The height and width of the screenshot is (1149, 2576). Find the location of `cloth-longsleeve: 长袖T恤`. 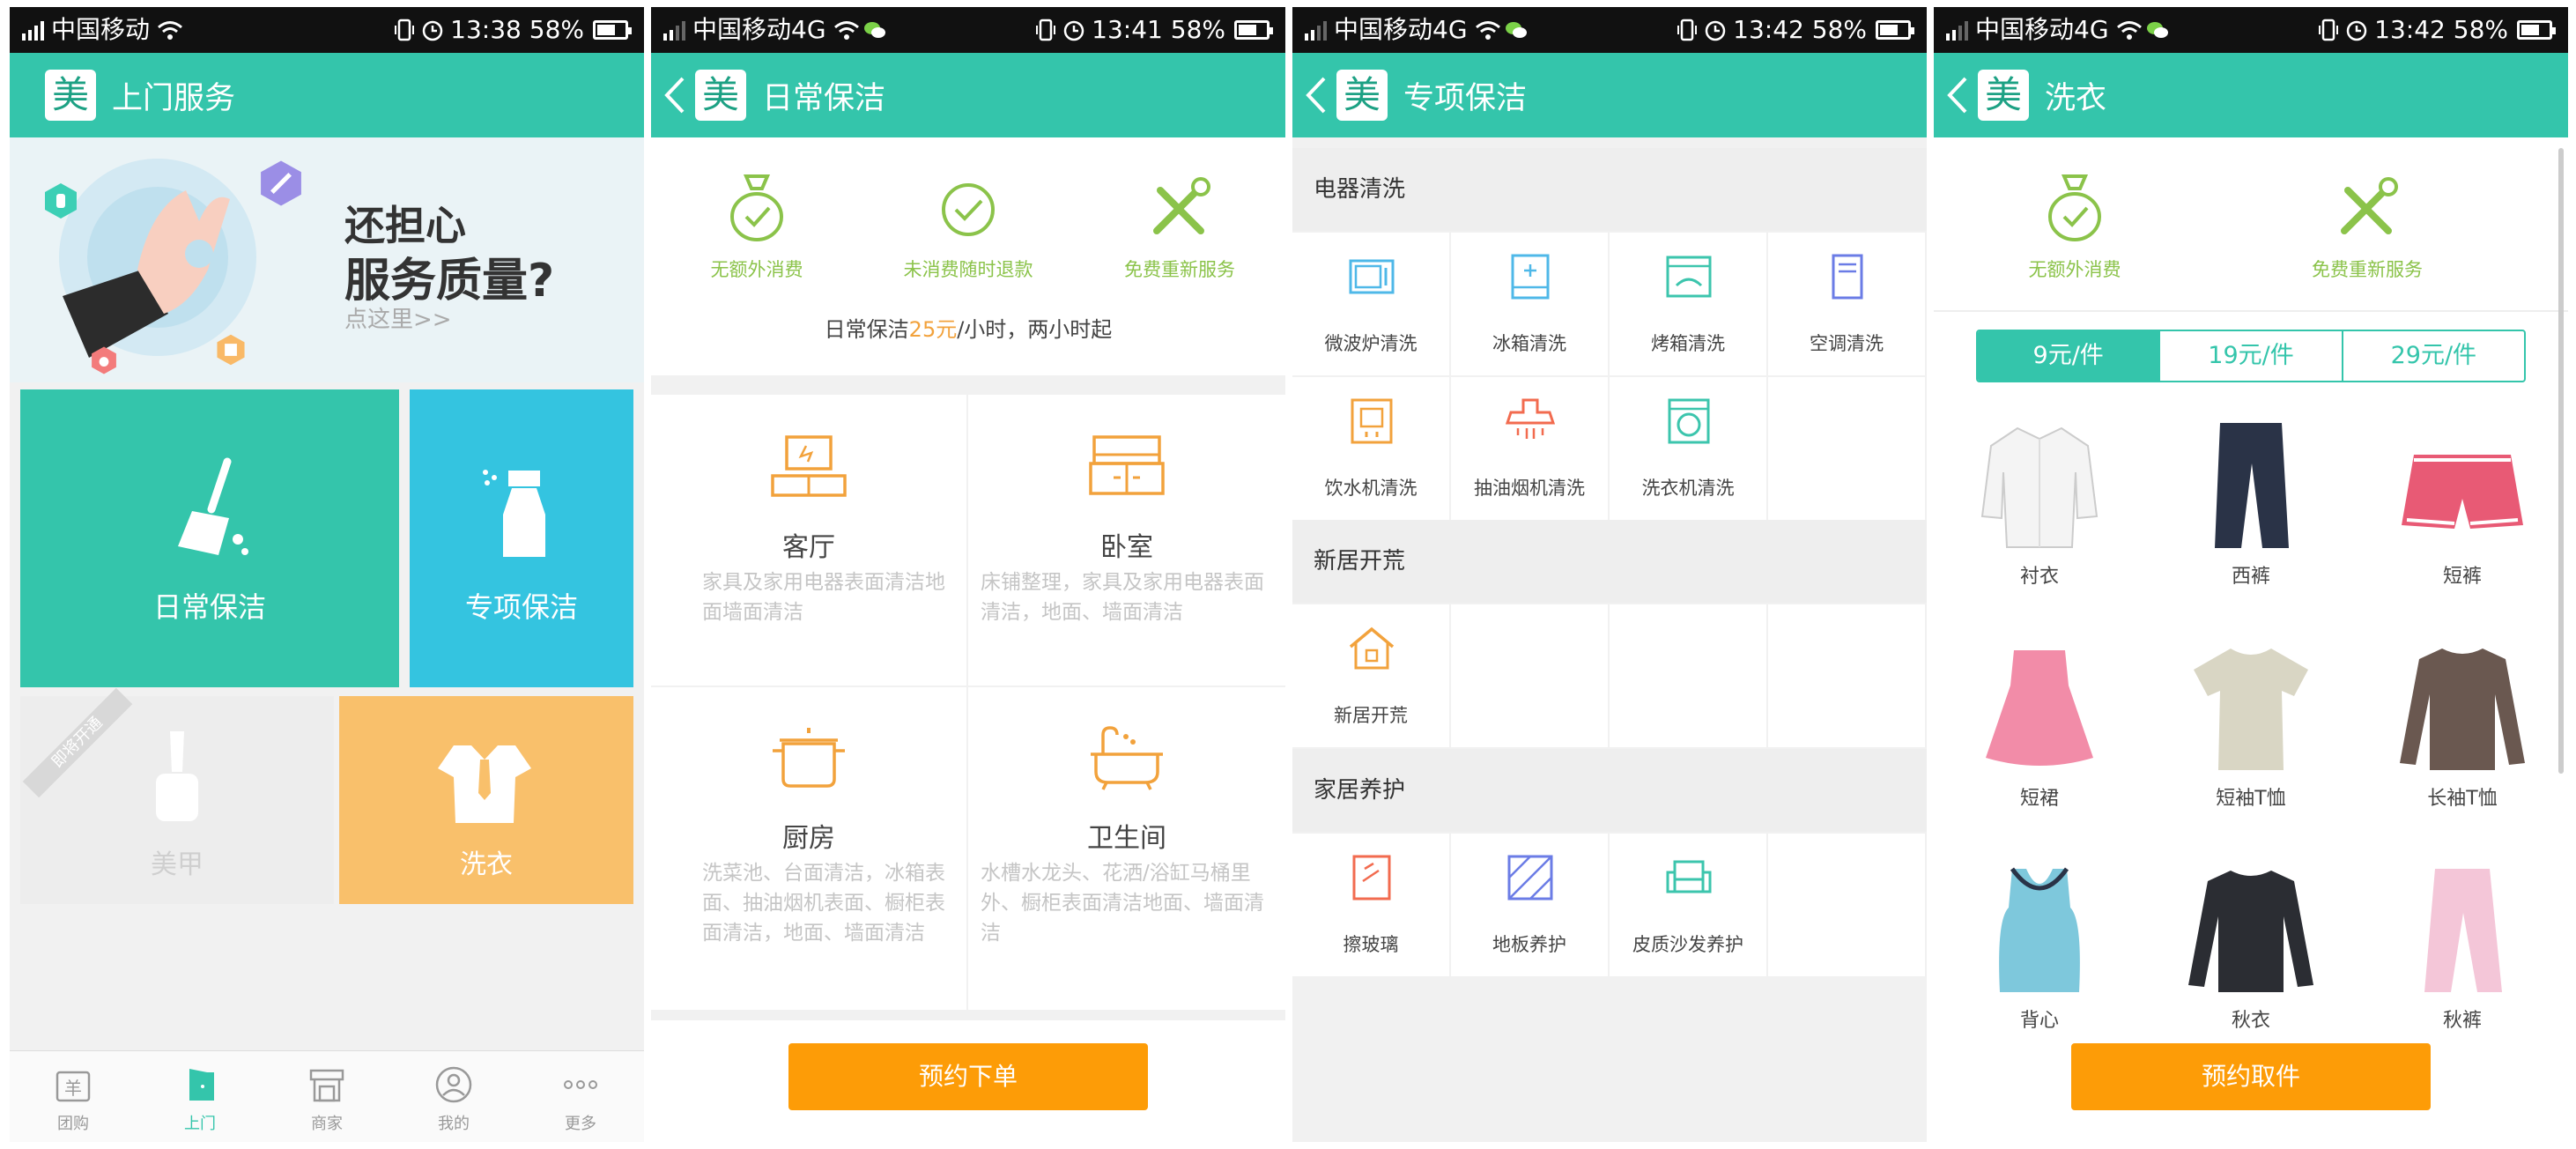

cloth-longsleeve: 长袖T恤 is located at coordinates (2463, 726).